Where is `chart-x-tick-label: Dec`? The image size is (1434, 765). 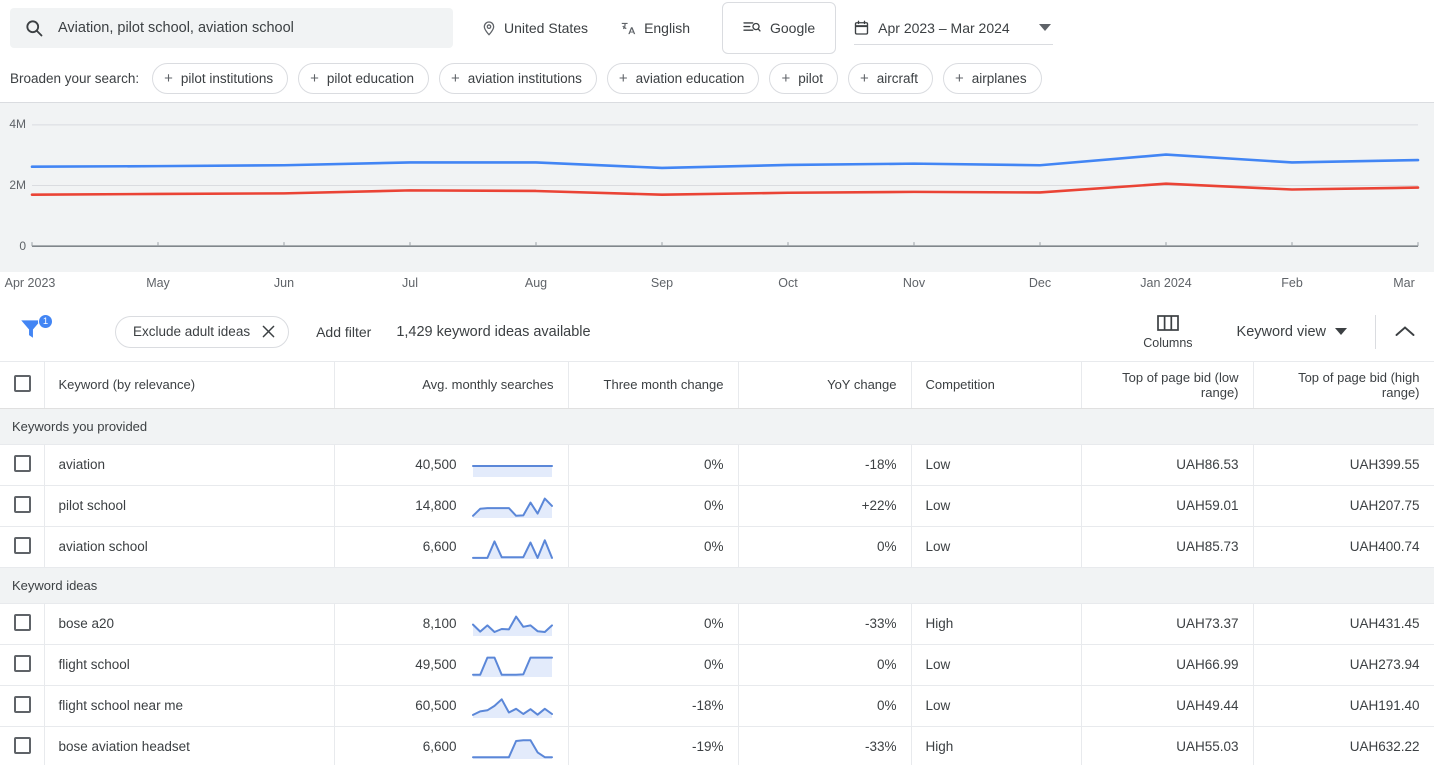 chart-x-tick-label: Dec is located at coordinates (1040, 283).